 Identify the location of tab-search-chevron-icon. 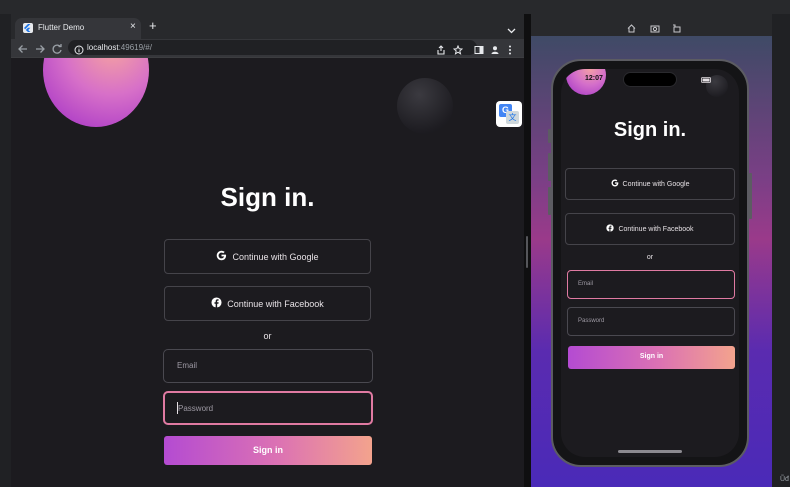
(511, 30).